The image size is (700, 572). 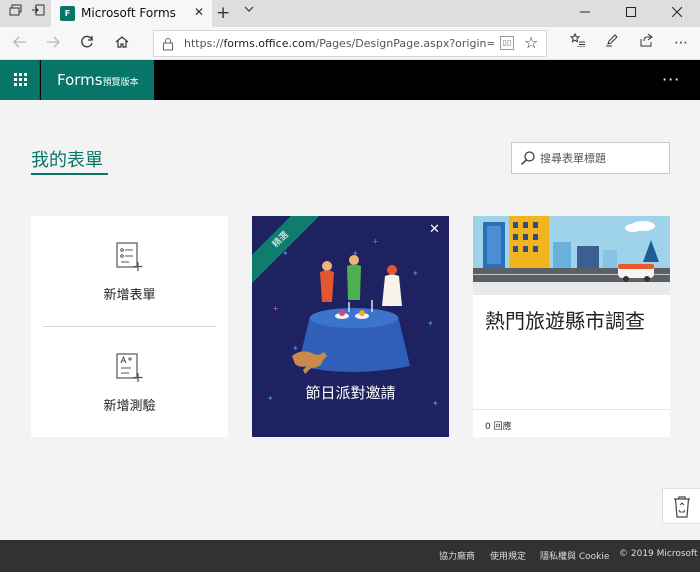 I want to click on deleted-forms-button, so click(x=681, y=506).